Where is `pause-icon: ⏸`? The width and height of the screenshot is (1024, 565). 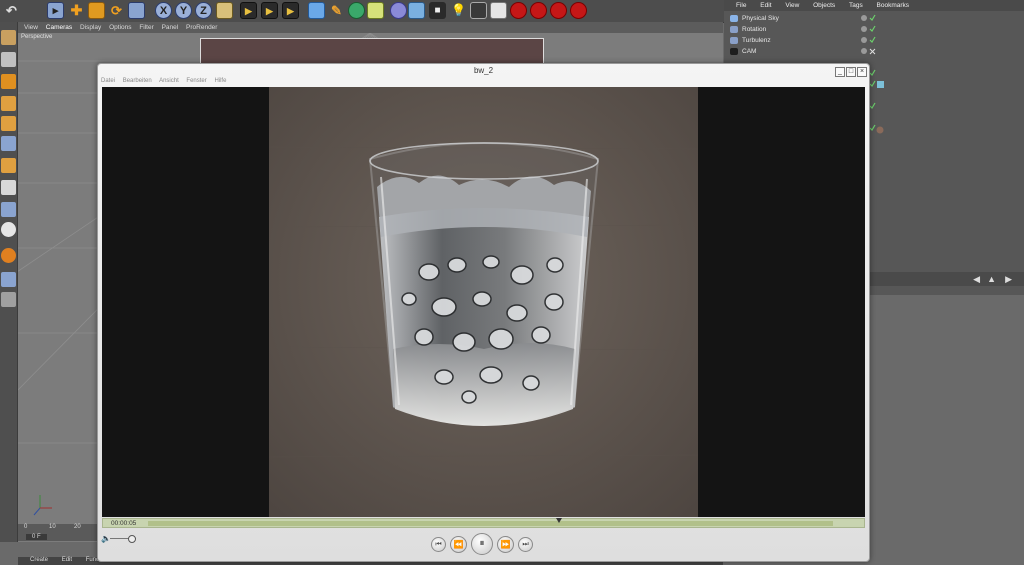 pause-icon: ⏸ is located at coordinates (482, 543).